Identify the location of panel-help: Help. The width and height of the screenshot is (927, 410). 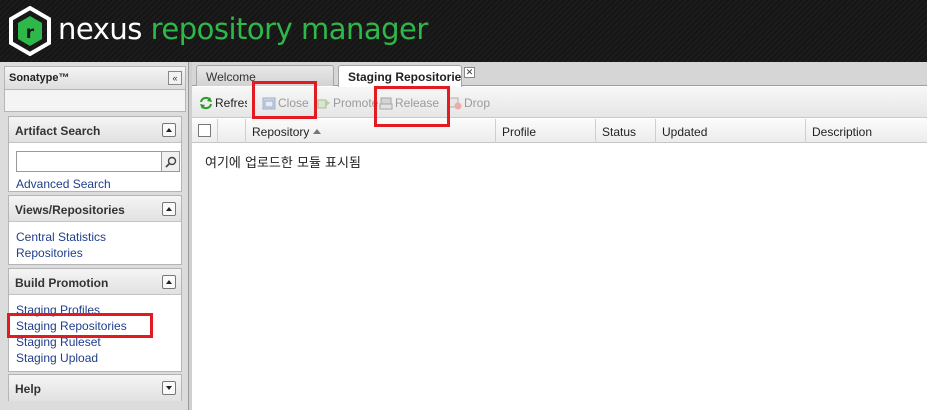
(95, 387).